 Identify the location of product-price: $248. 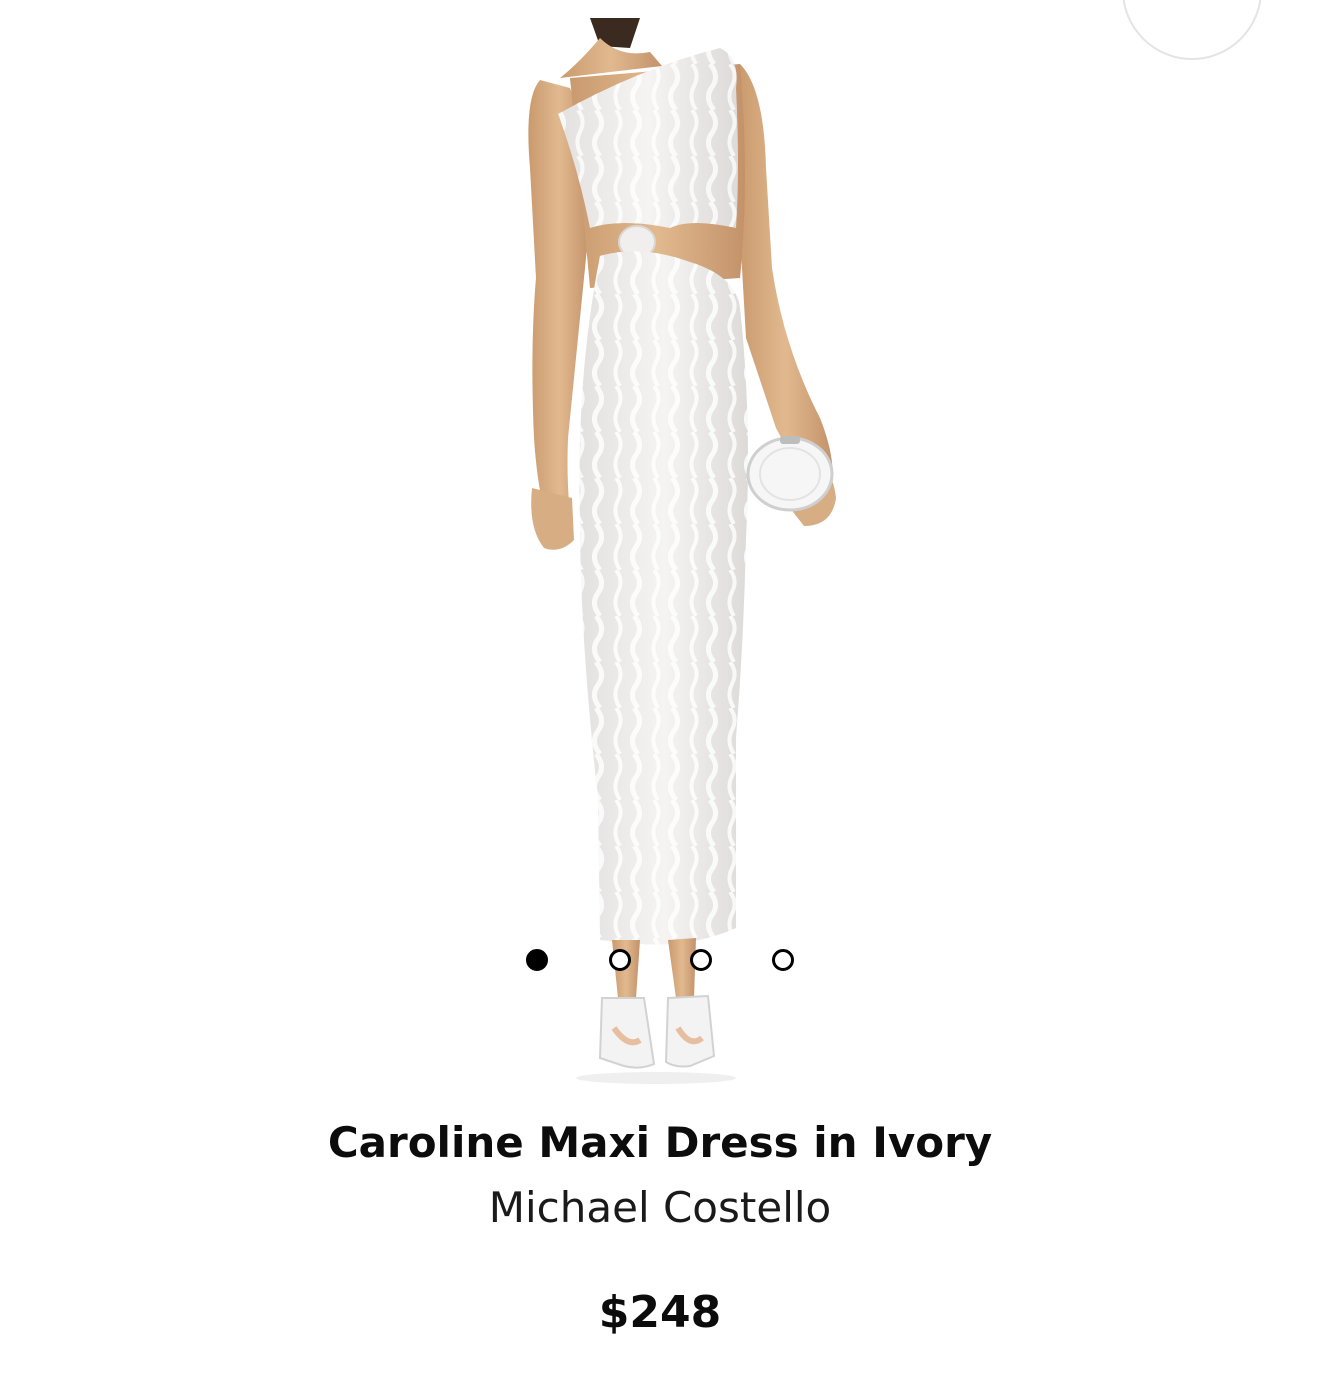
(660, 1312).